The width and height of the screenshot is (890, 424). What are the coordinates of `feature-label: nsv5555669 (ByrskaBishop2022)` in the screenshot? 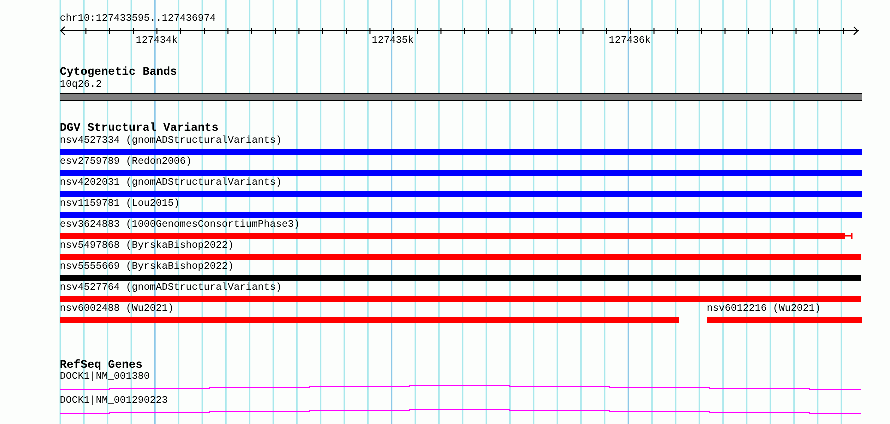 It's located at (147, 268).